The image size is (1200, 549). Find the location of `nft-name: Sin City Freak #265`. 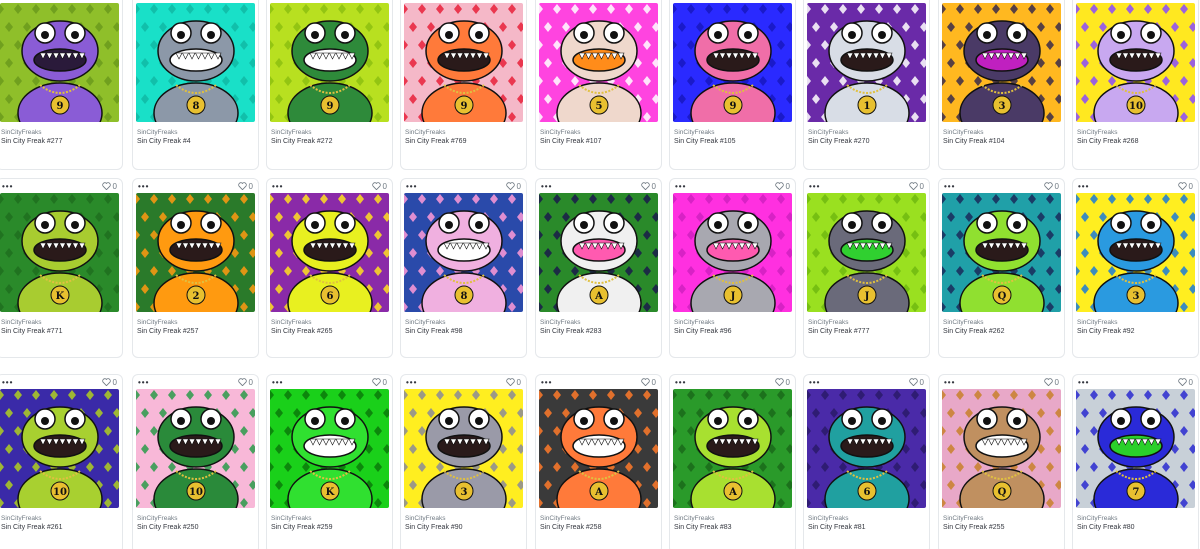

nft-name: Sin City Freak #265 is located at coordinates (329, 332).